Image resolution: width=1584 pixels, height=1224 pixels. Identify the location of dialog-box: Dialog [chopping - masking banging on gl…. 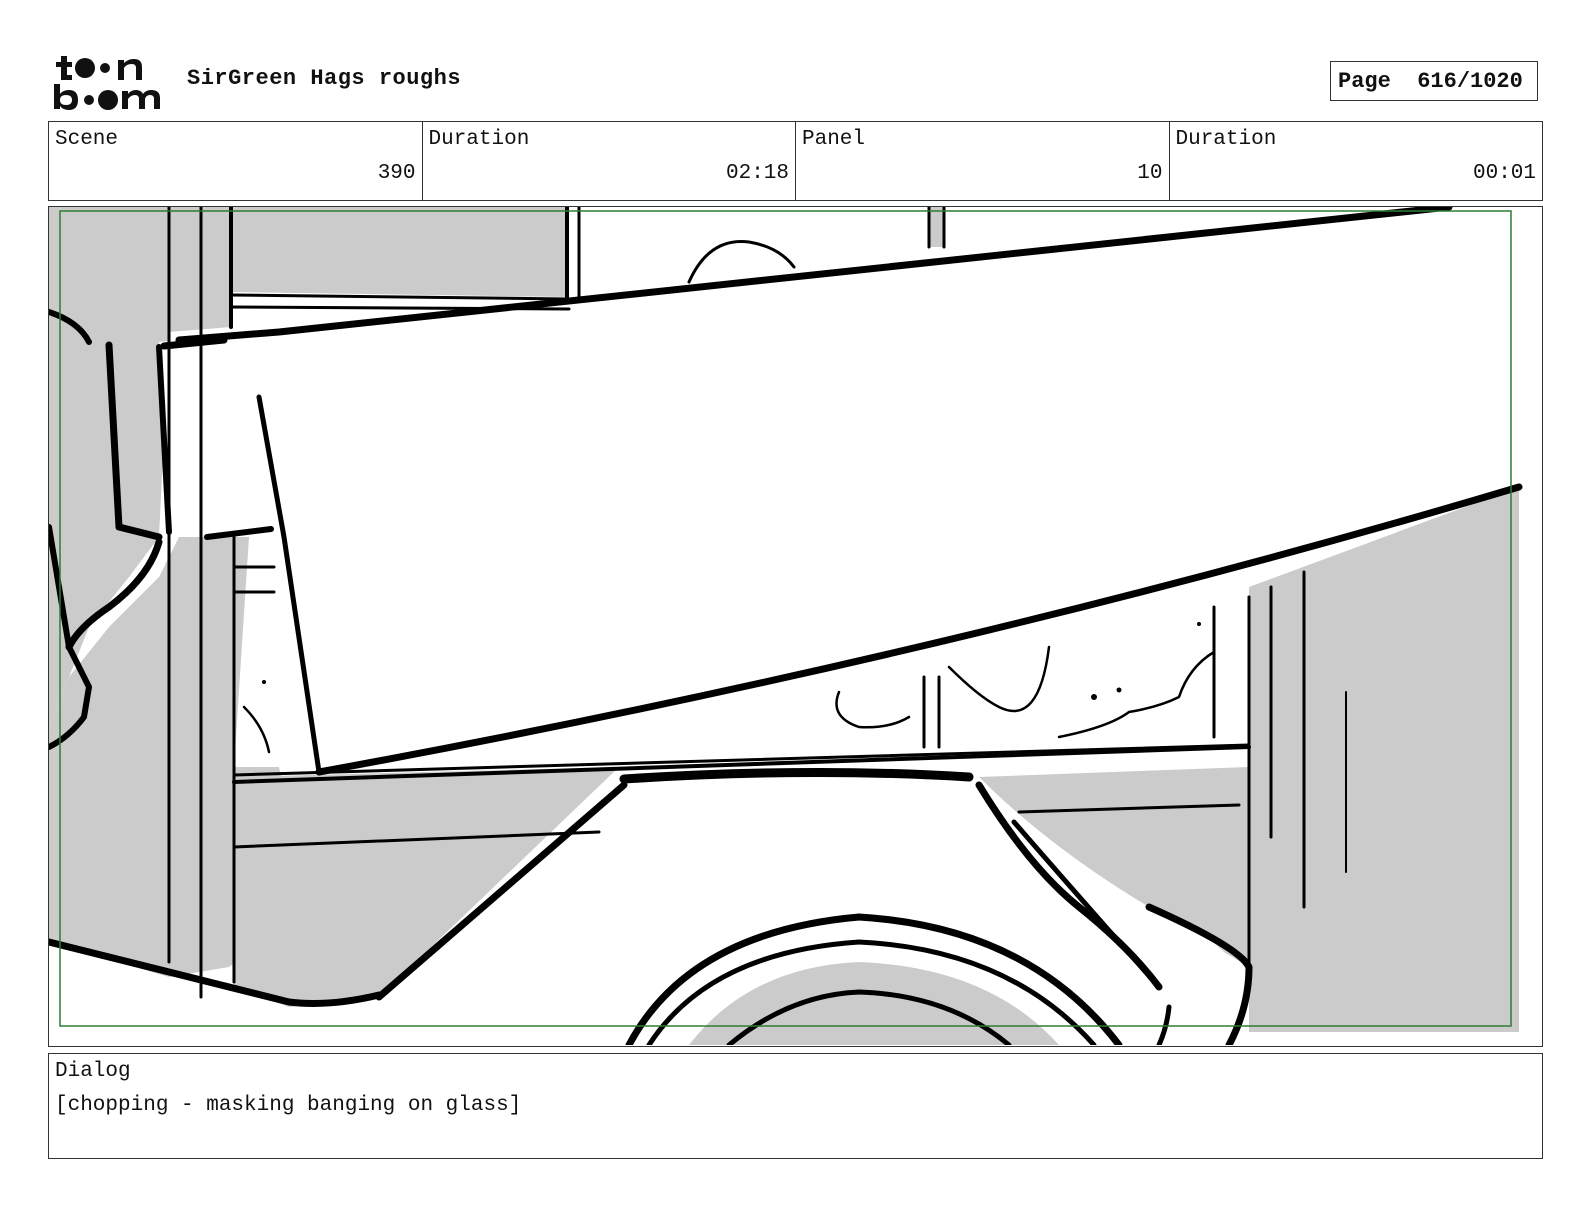
(795, 1106).